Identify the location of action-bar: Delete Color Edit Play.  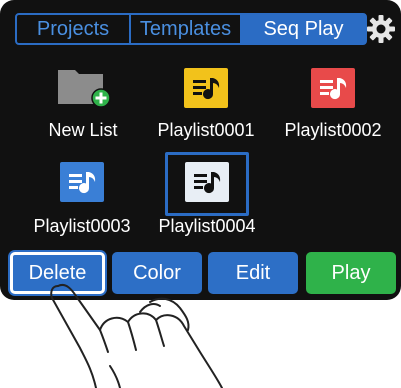
(202, 273).